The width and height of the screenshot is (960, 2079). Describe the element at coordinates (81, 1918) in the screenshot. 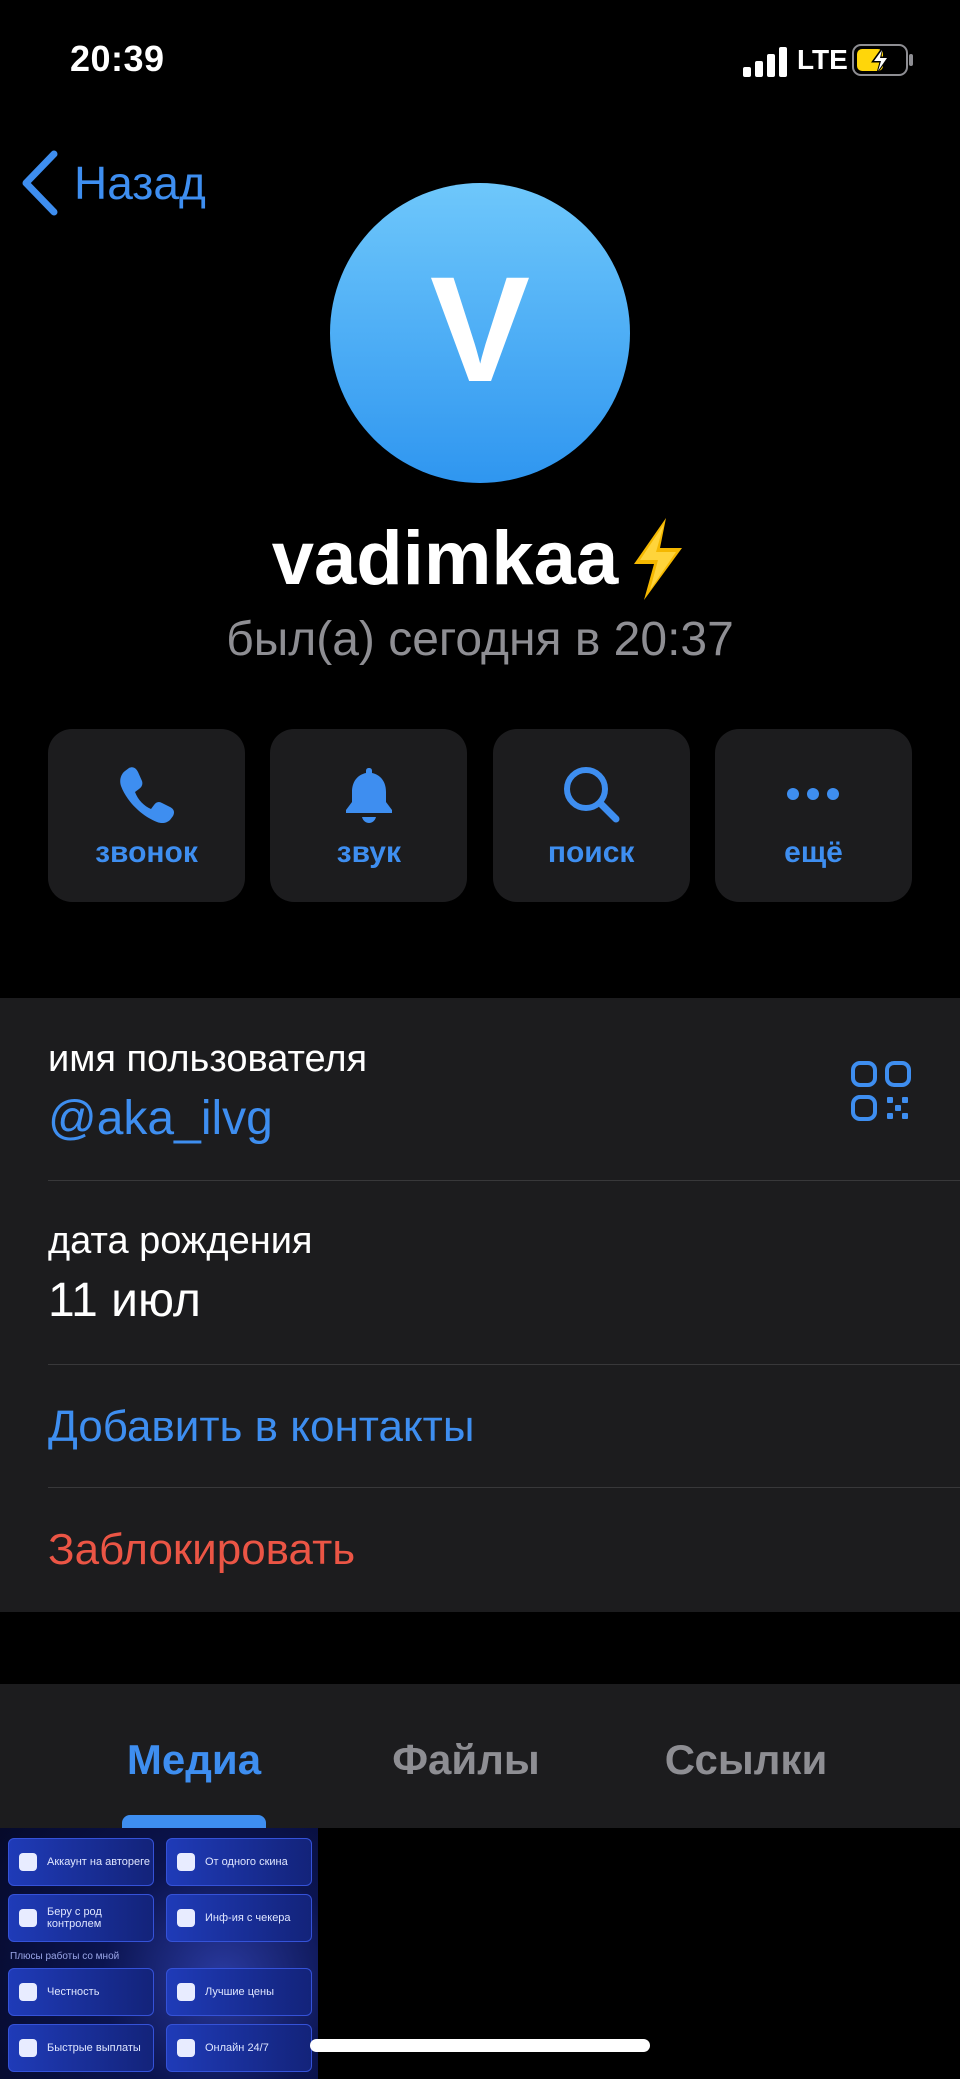

I see `thumbnail-tile: Беру с род контролем` at that location.